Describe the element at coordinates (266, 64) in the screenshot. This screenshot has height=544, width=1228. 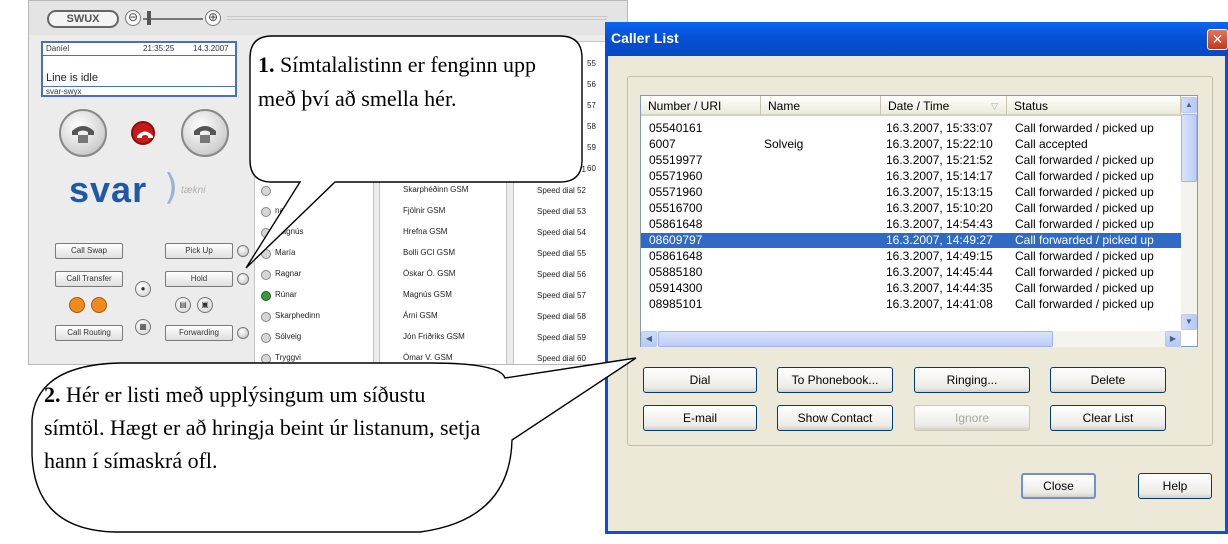
I see `callout-1-number: 1.` at that location.